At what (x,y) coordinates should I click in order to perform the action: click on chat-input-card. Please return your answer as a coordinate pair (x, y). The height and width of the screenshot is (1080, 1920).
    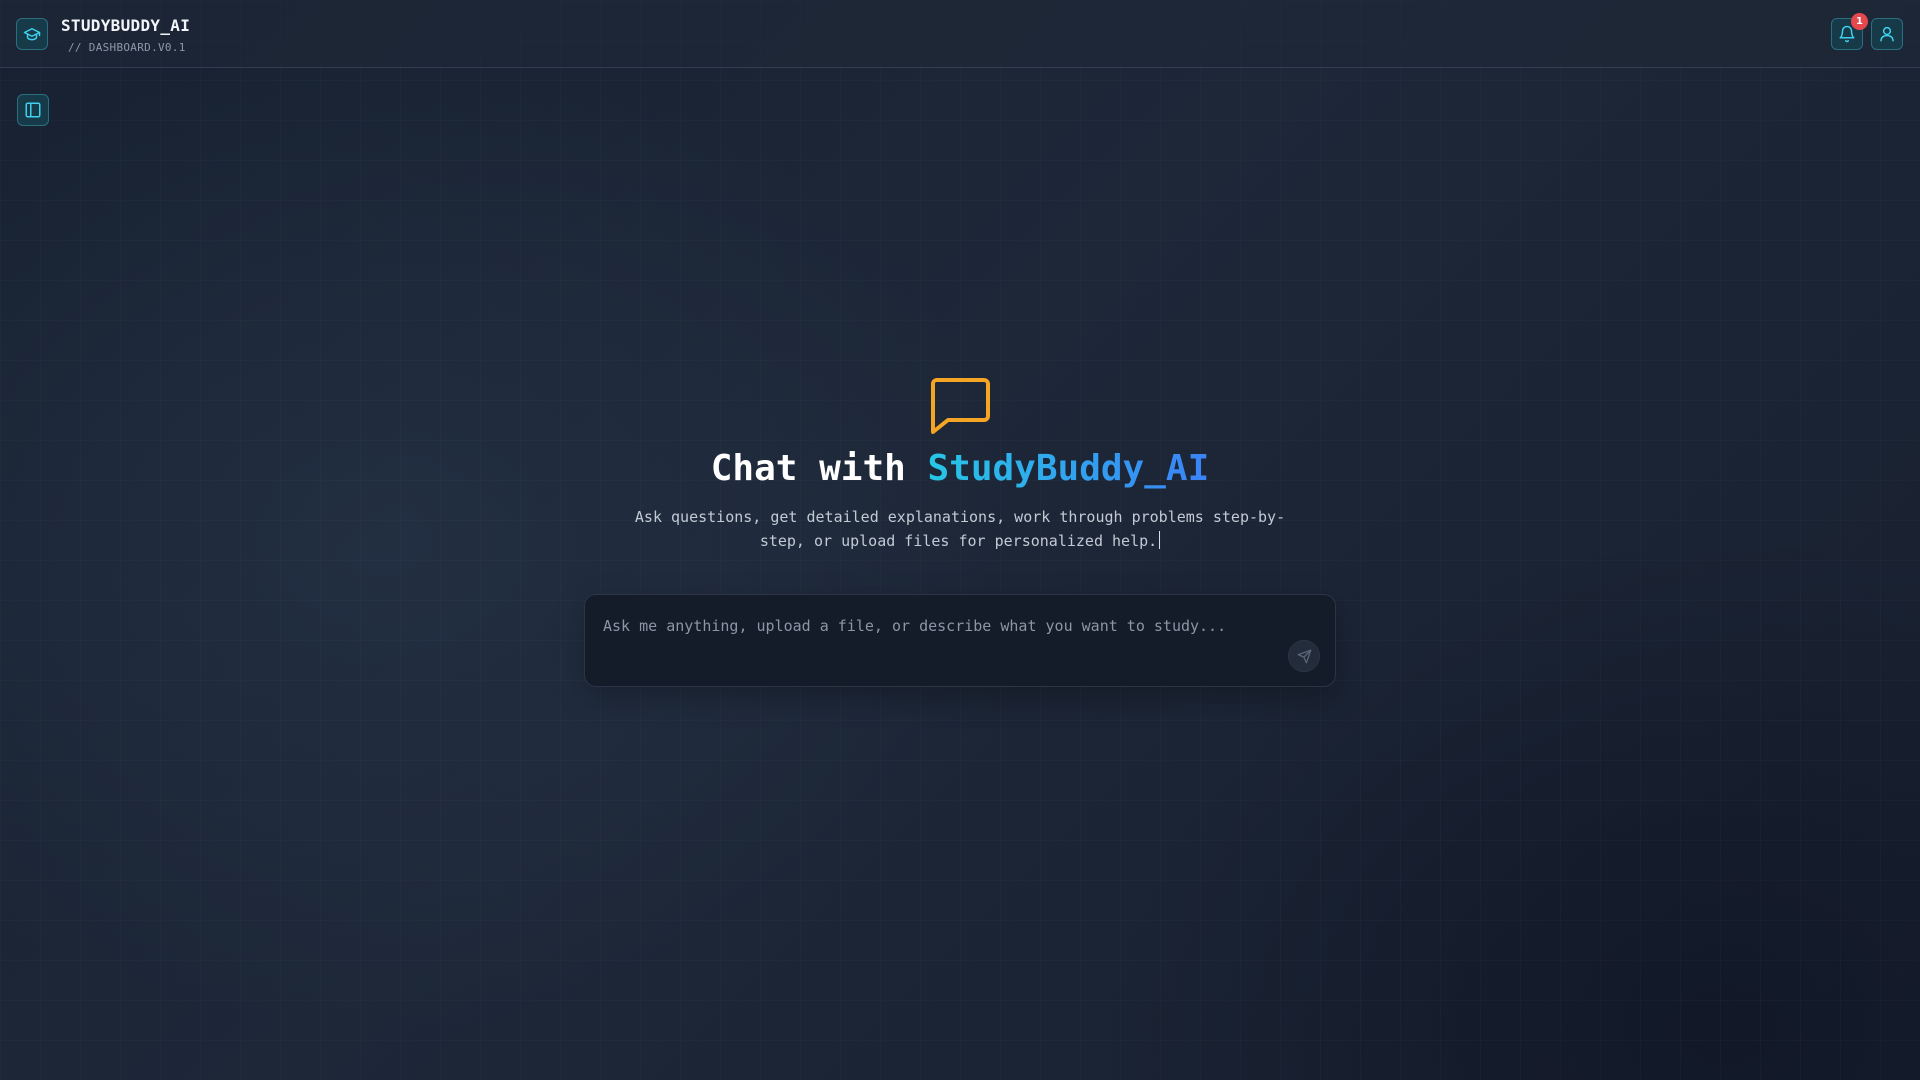
    Looking at the image, I should click on (960, 640).